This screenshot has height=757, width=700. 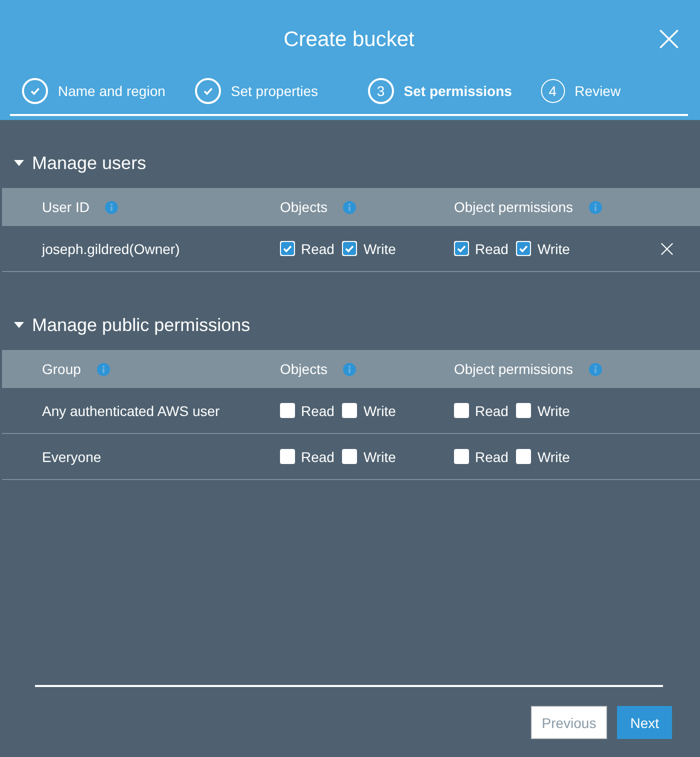 I want to click on column-header: Group, so click(x=61, y=369).